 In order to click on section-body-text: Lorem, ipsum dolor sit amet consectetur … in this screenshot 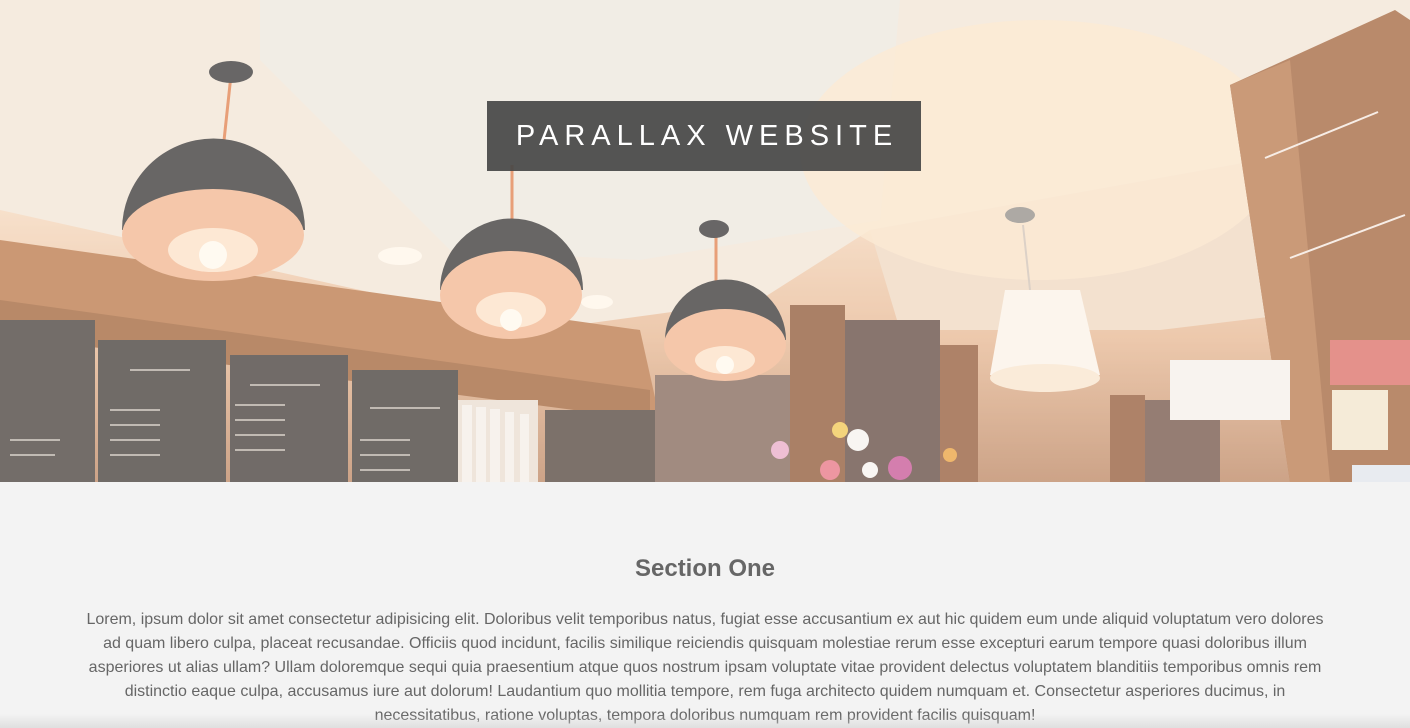, I will do `click(705, 667)`.